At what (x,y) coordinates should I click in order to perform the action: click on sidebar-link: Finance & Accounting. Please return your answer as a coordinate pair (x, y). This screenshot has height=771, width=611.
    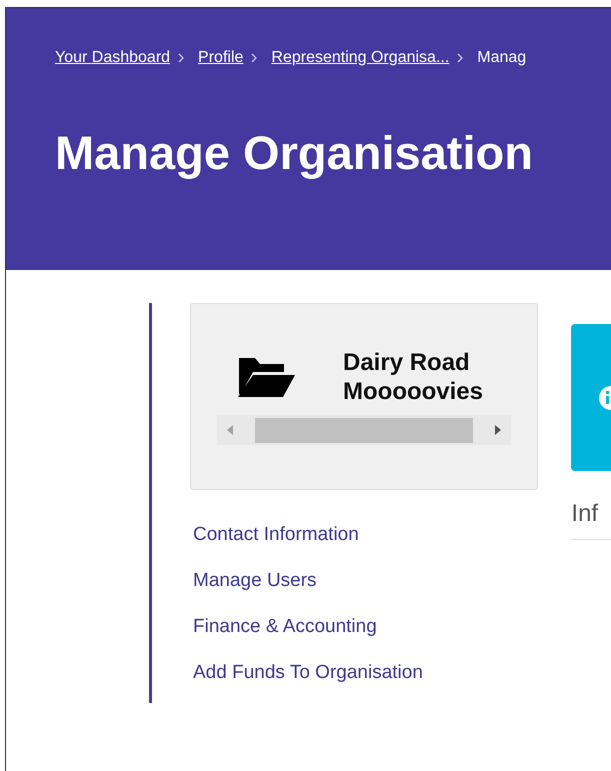
    Looking at the image, I should click on (285, 626).